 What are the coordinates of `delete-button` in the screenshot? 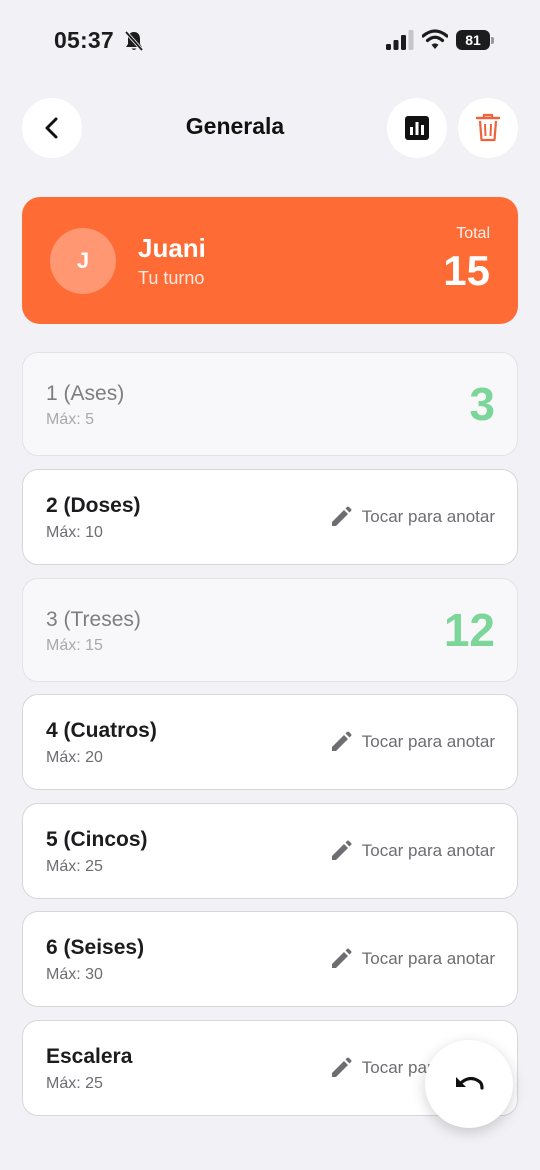 It's located at (488, 128).